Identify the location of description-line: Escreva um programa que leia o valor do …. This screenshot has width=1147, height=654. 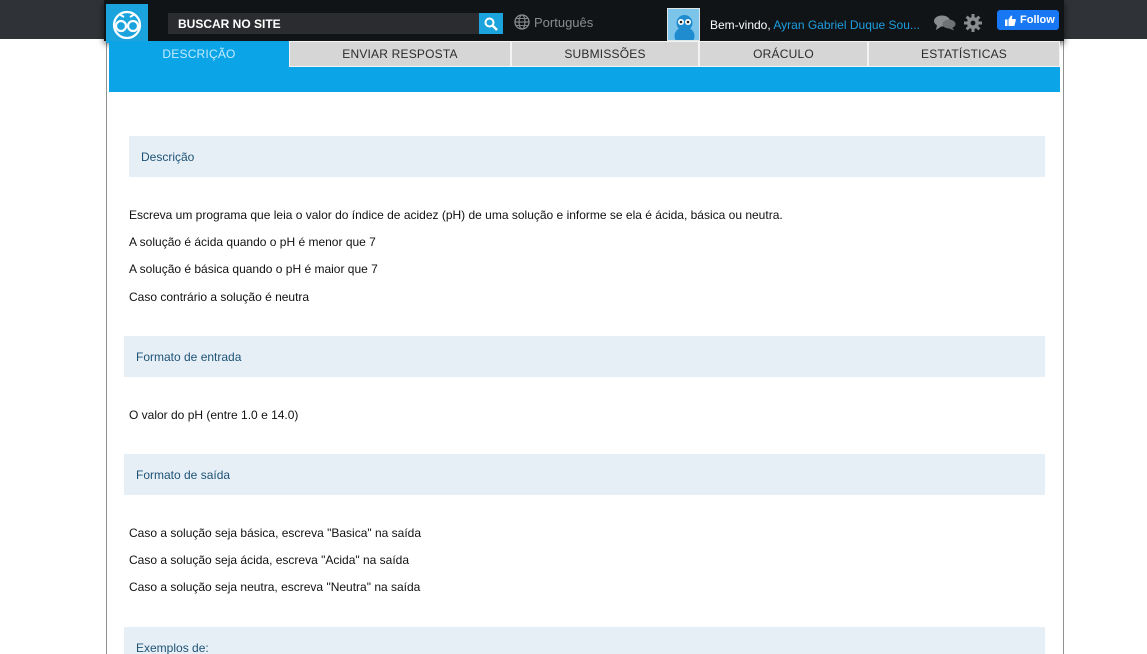
(456, 215).